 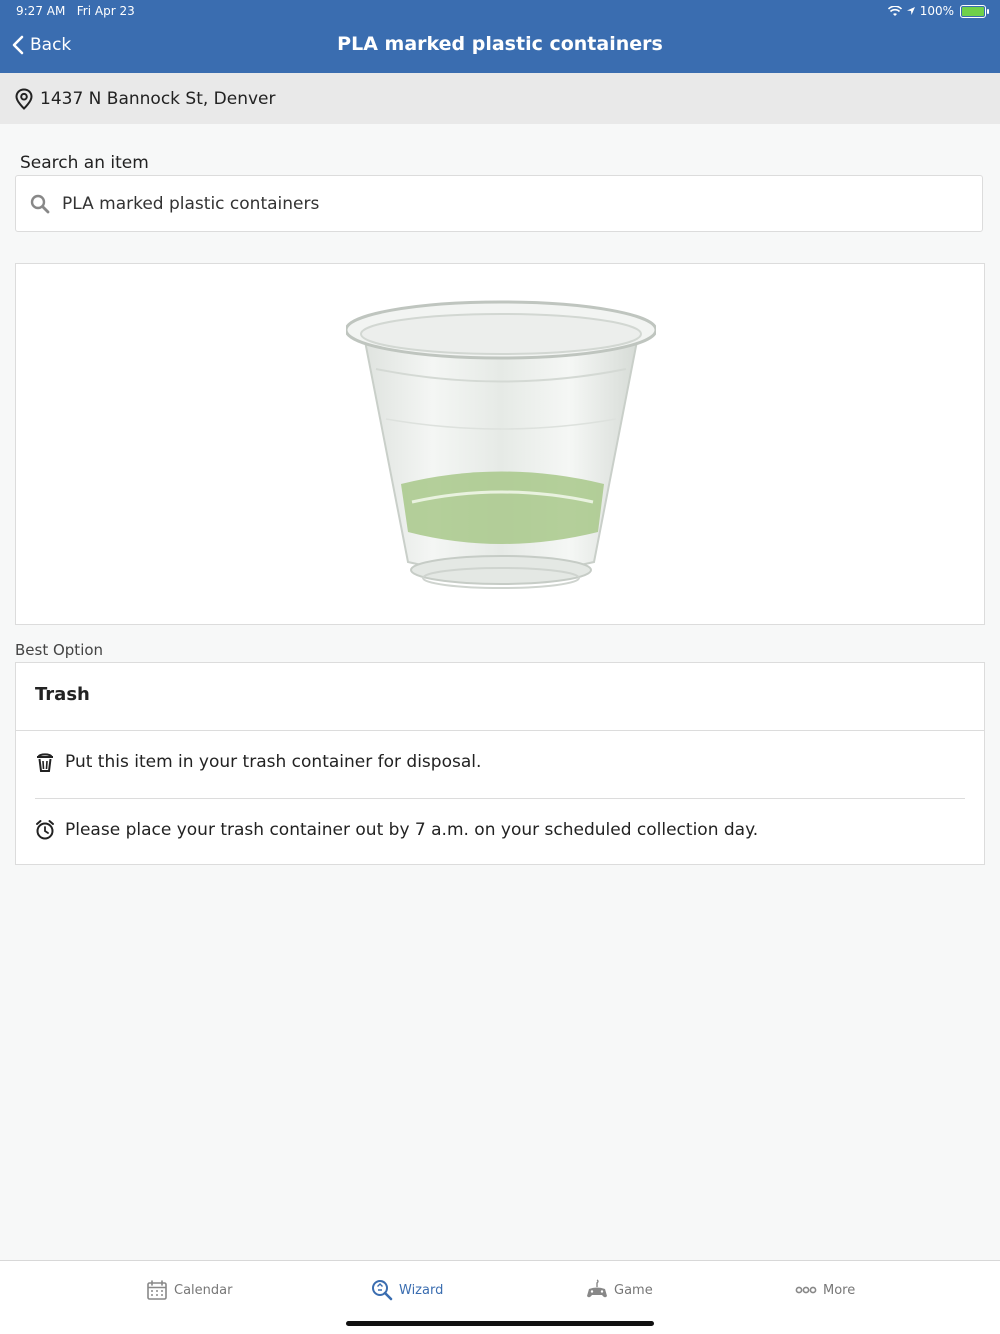 What do you see at coordinates (105, 11) in the screenshot?
I see `status-date: Fri Apr 23` at bounding box center [105, 11].